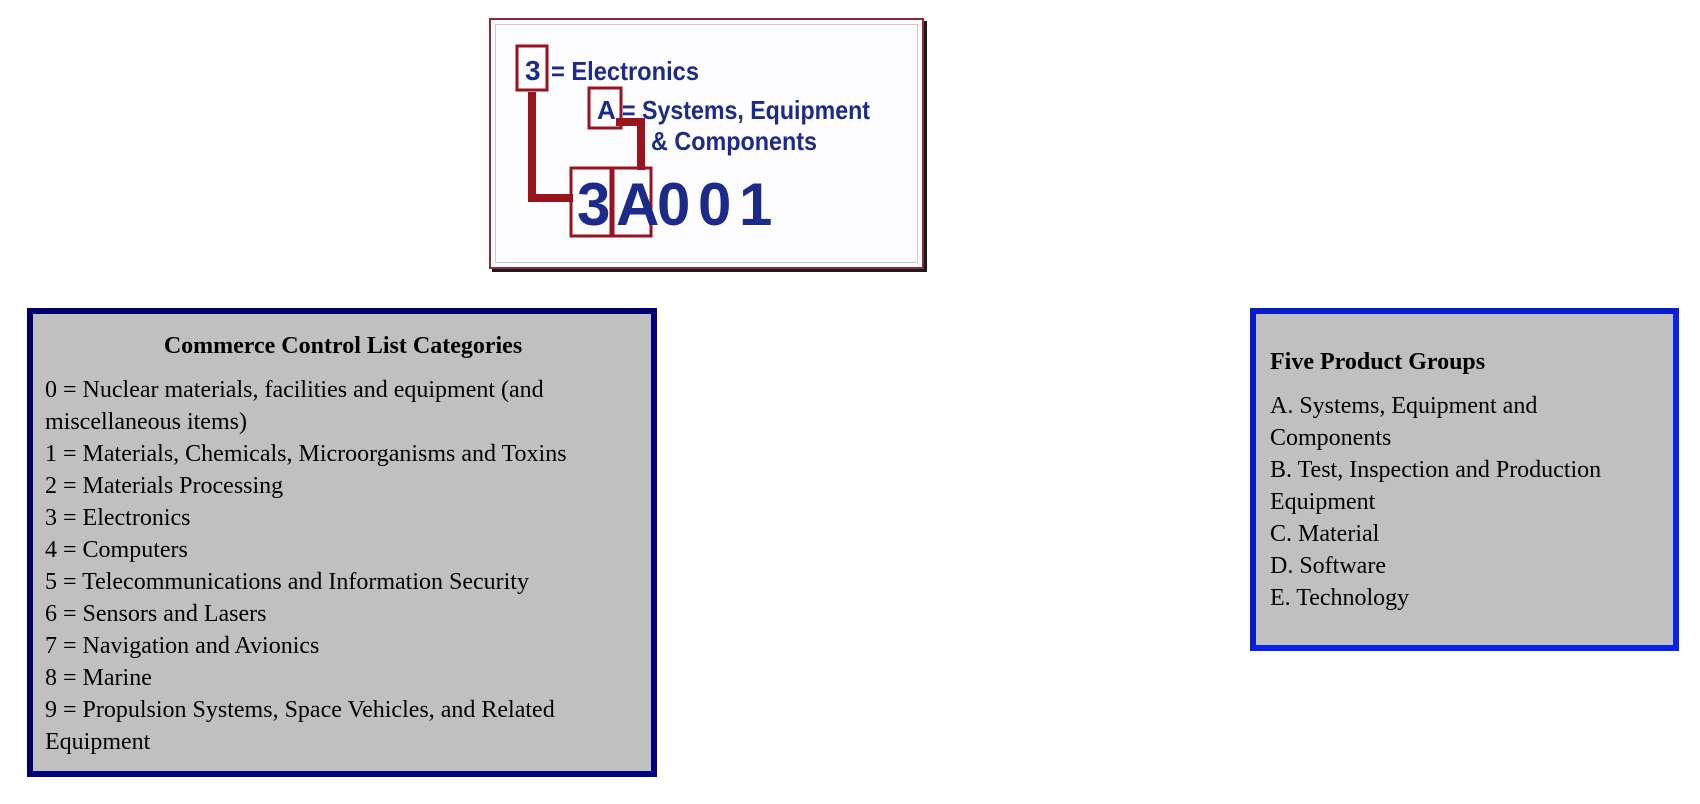 The image size is (1700, 804). I want to click on connector-line-category, so click(550, 147).